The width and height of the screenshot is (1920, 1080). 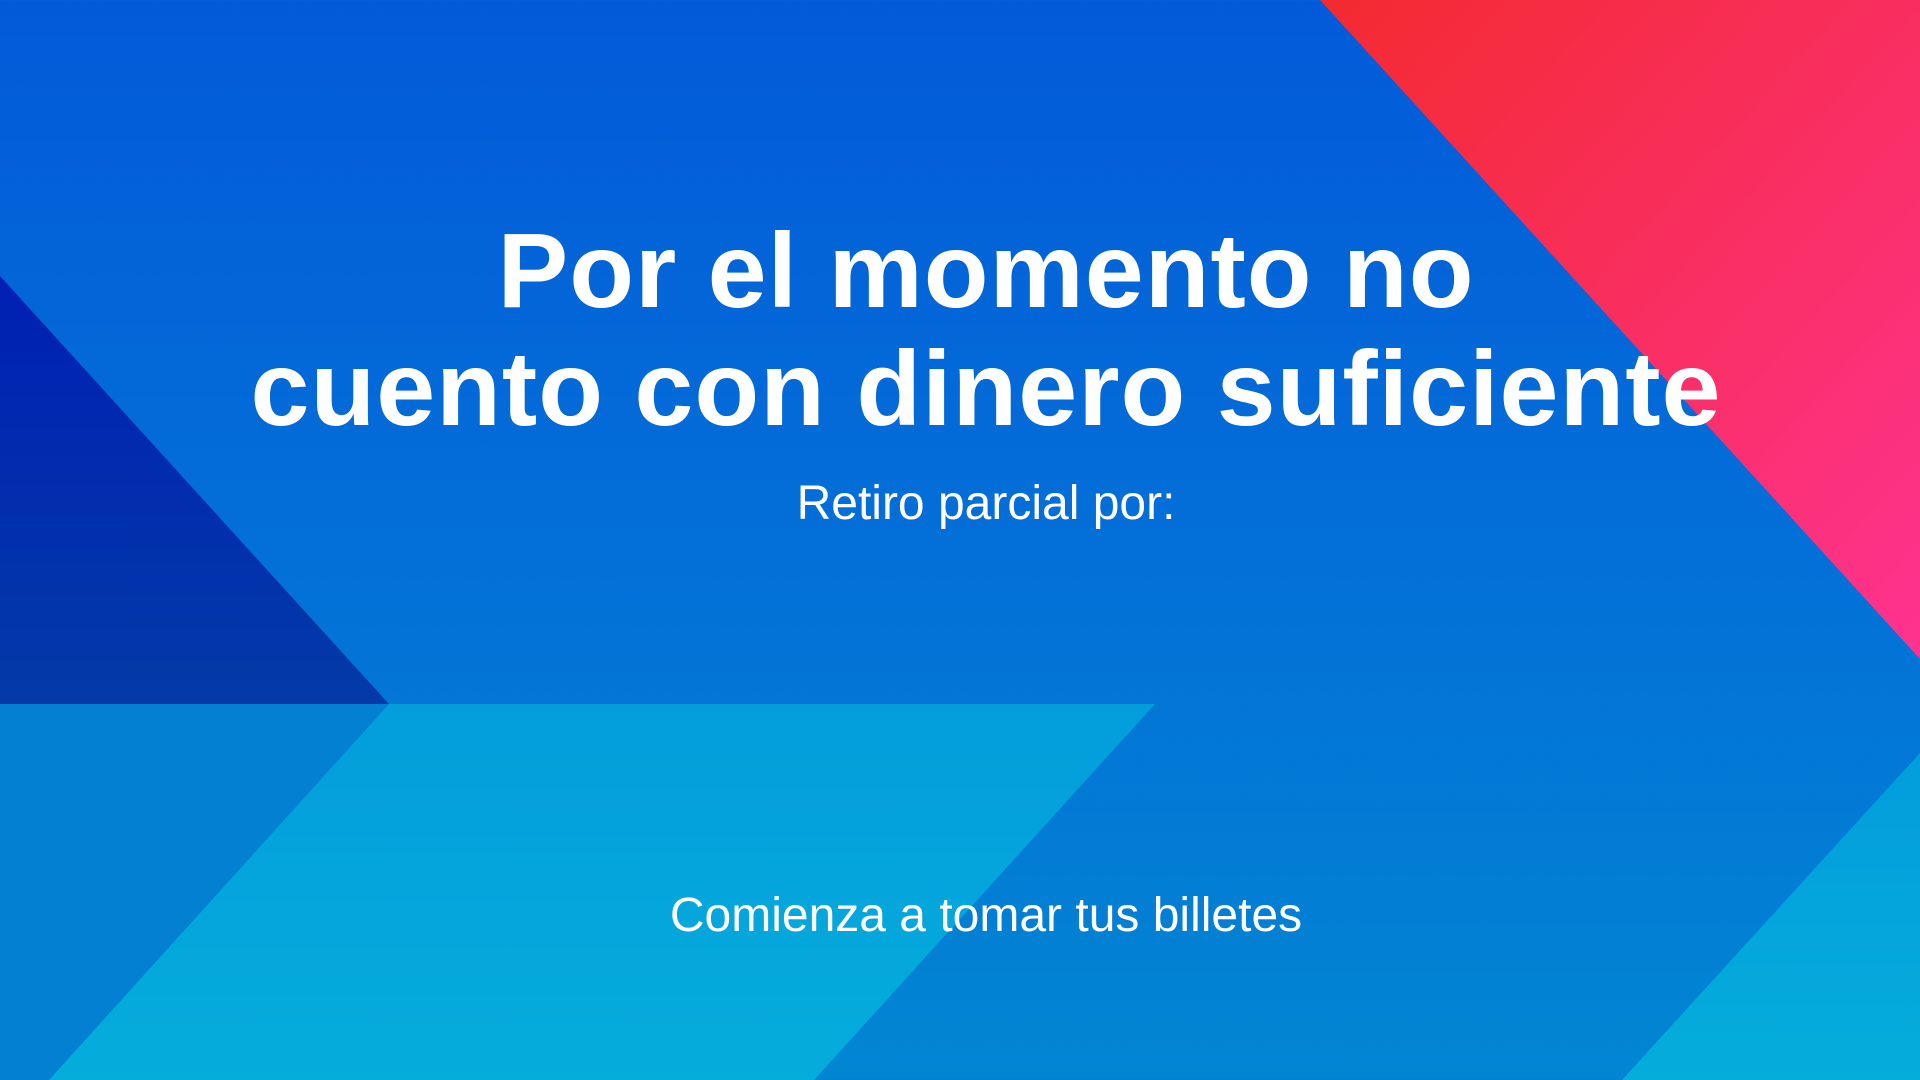 What do you see at coordinates (986, 503) in the screenshot?
I see `partial-withdrawal-label: Retiro parcial por:` at bounding box center [986, 503].